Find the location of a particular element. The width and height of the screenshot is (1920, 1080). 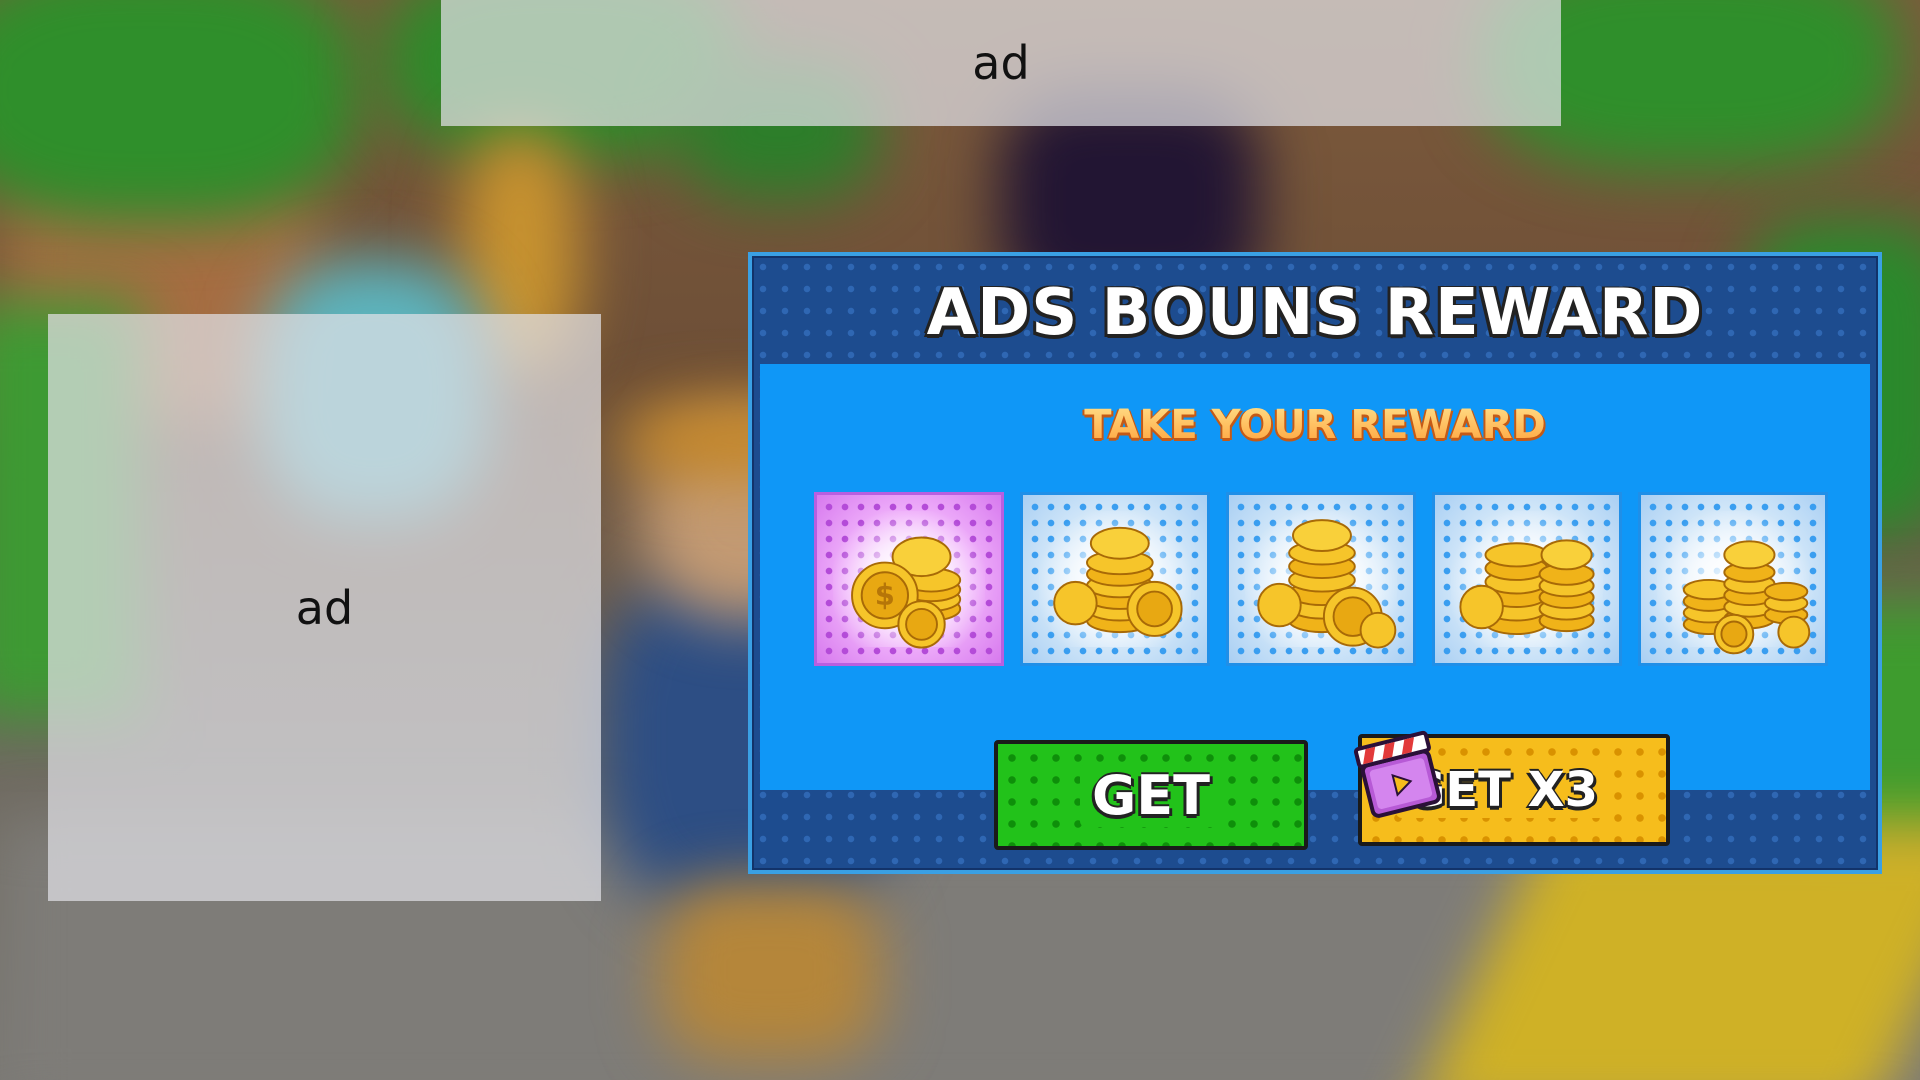

panel-subtitle: TAKE YOUR REWARD is located at coordinates (1315, 425).